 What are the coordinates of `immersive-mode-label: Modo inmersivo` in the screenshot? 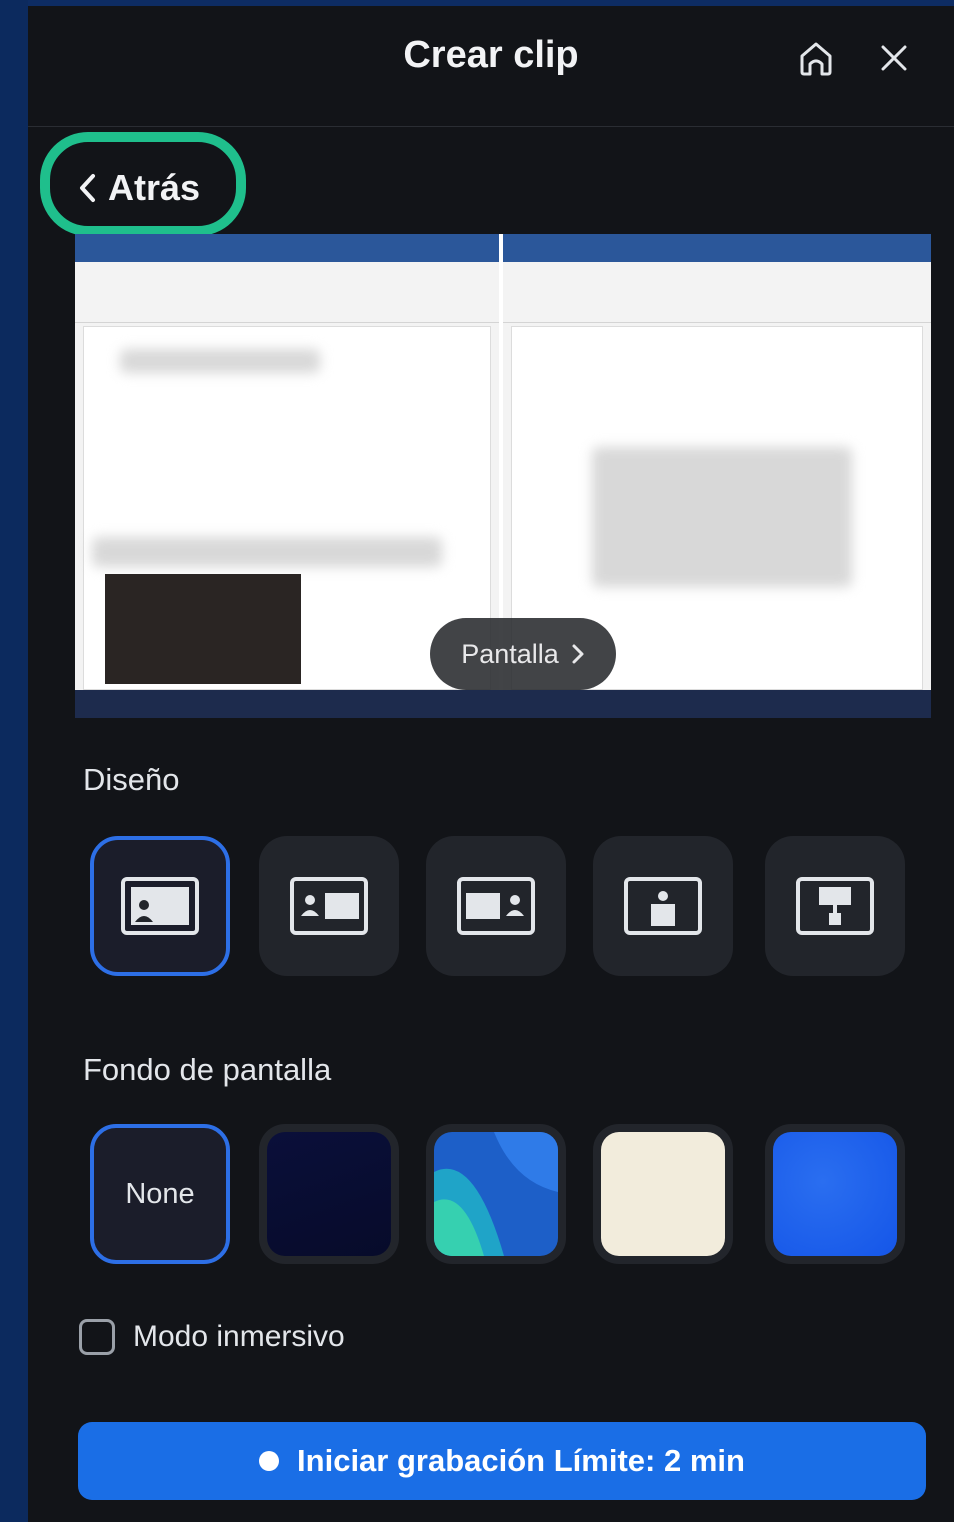 It's located at (239, 1336).